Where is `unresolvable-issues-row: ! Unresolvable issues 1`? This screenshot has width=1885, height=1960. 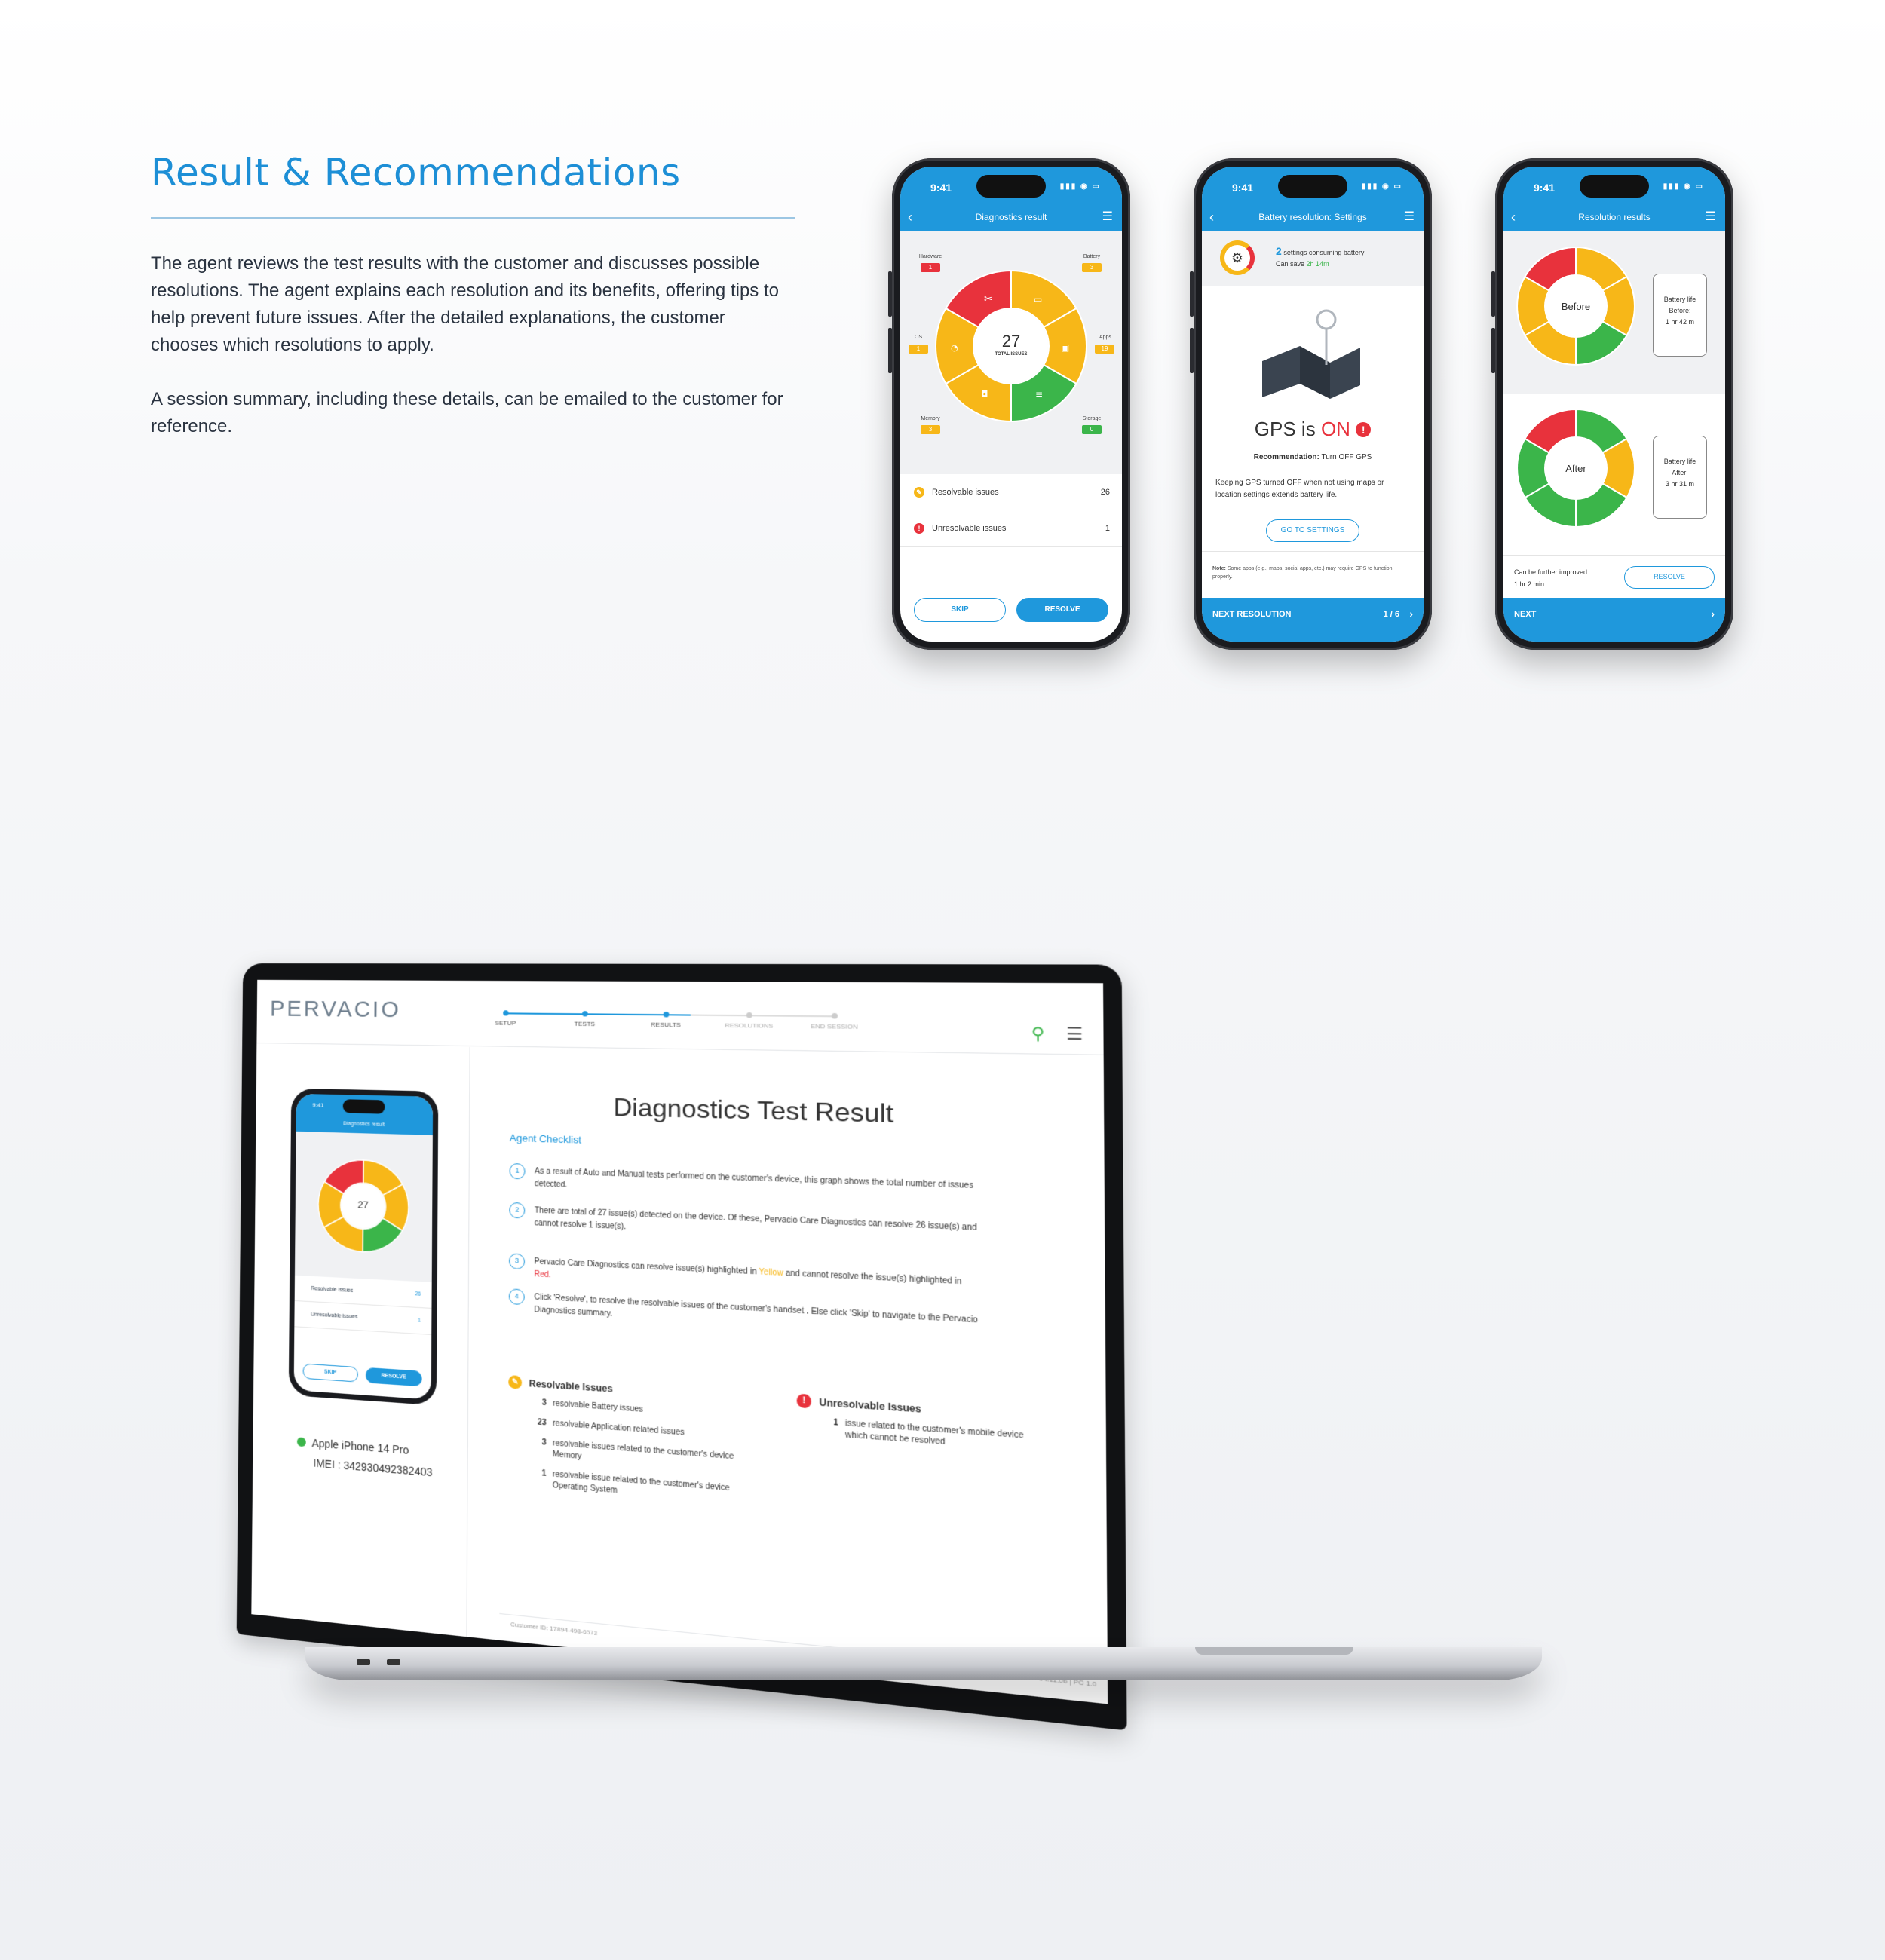 unresolvable-issues-row: ! Unresolvable issues 1 is located at coordinates (1011, 528).